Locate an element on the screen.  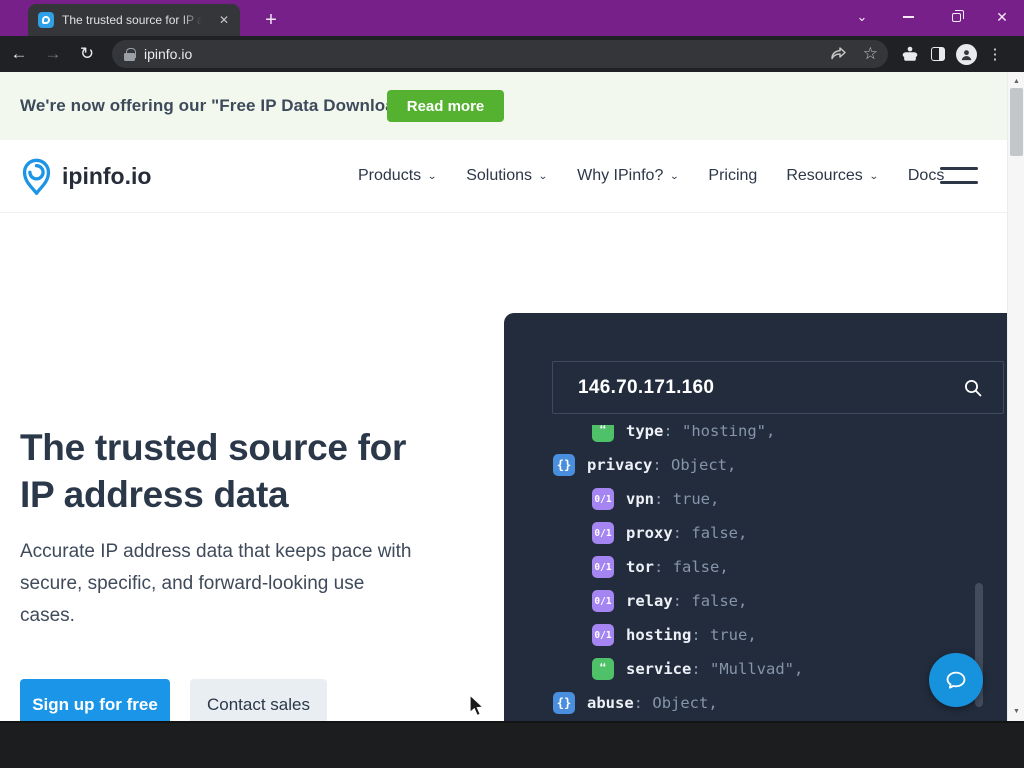
chrome-menu-icon: ⋮ is located at coordinates (995, 54).